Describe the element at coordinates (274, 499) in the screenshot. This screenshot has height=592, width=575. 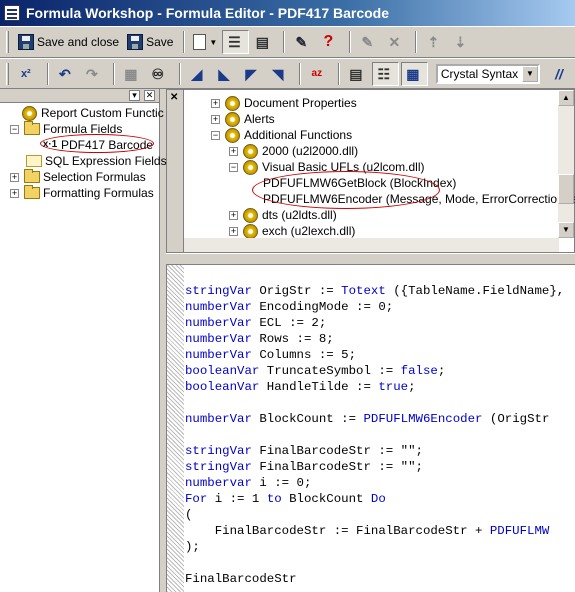
I see `code-keyword: to` at that location.